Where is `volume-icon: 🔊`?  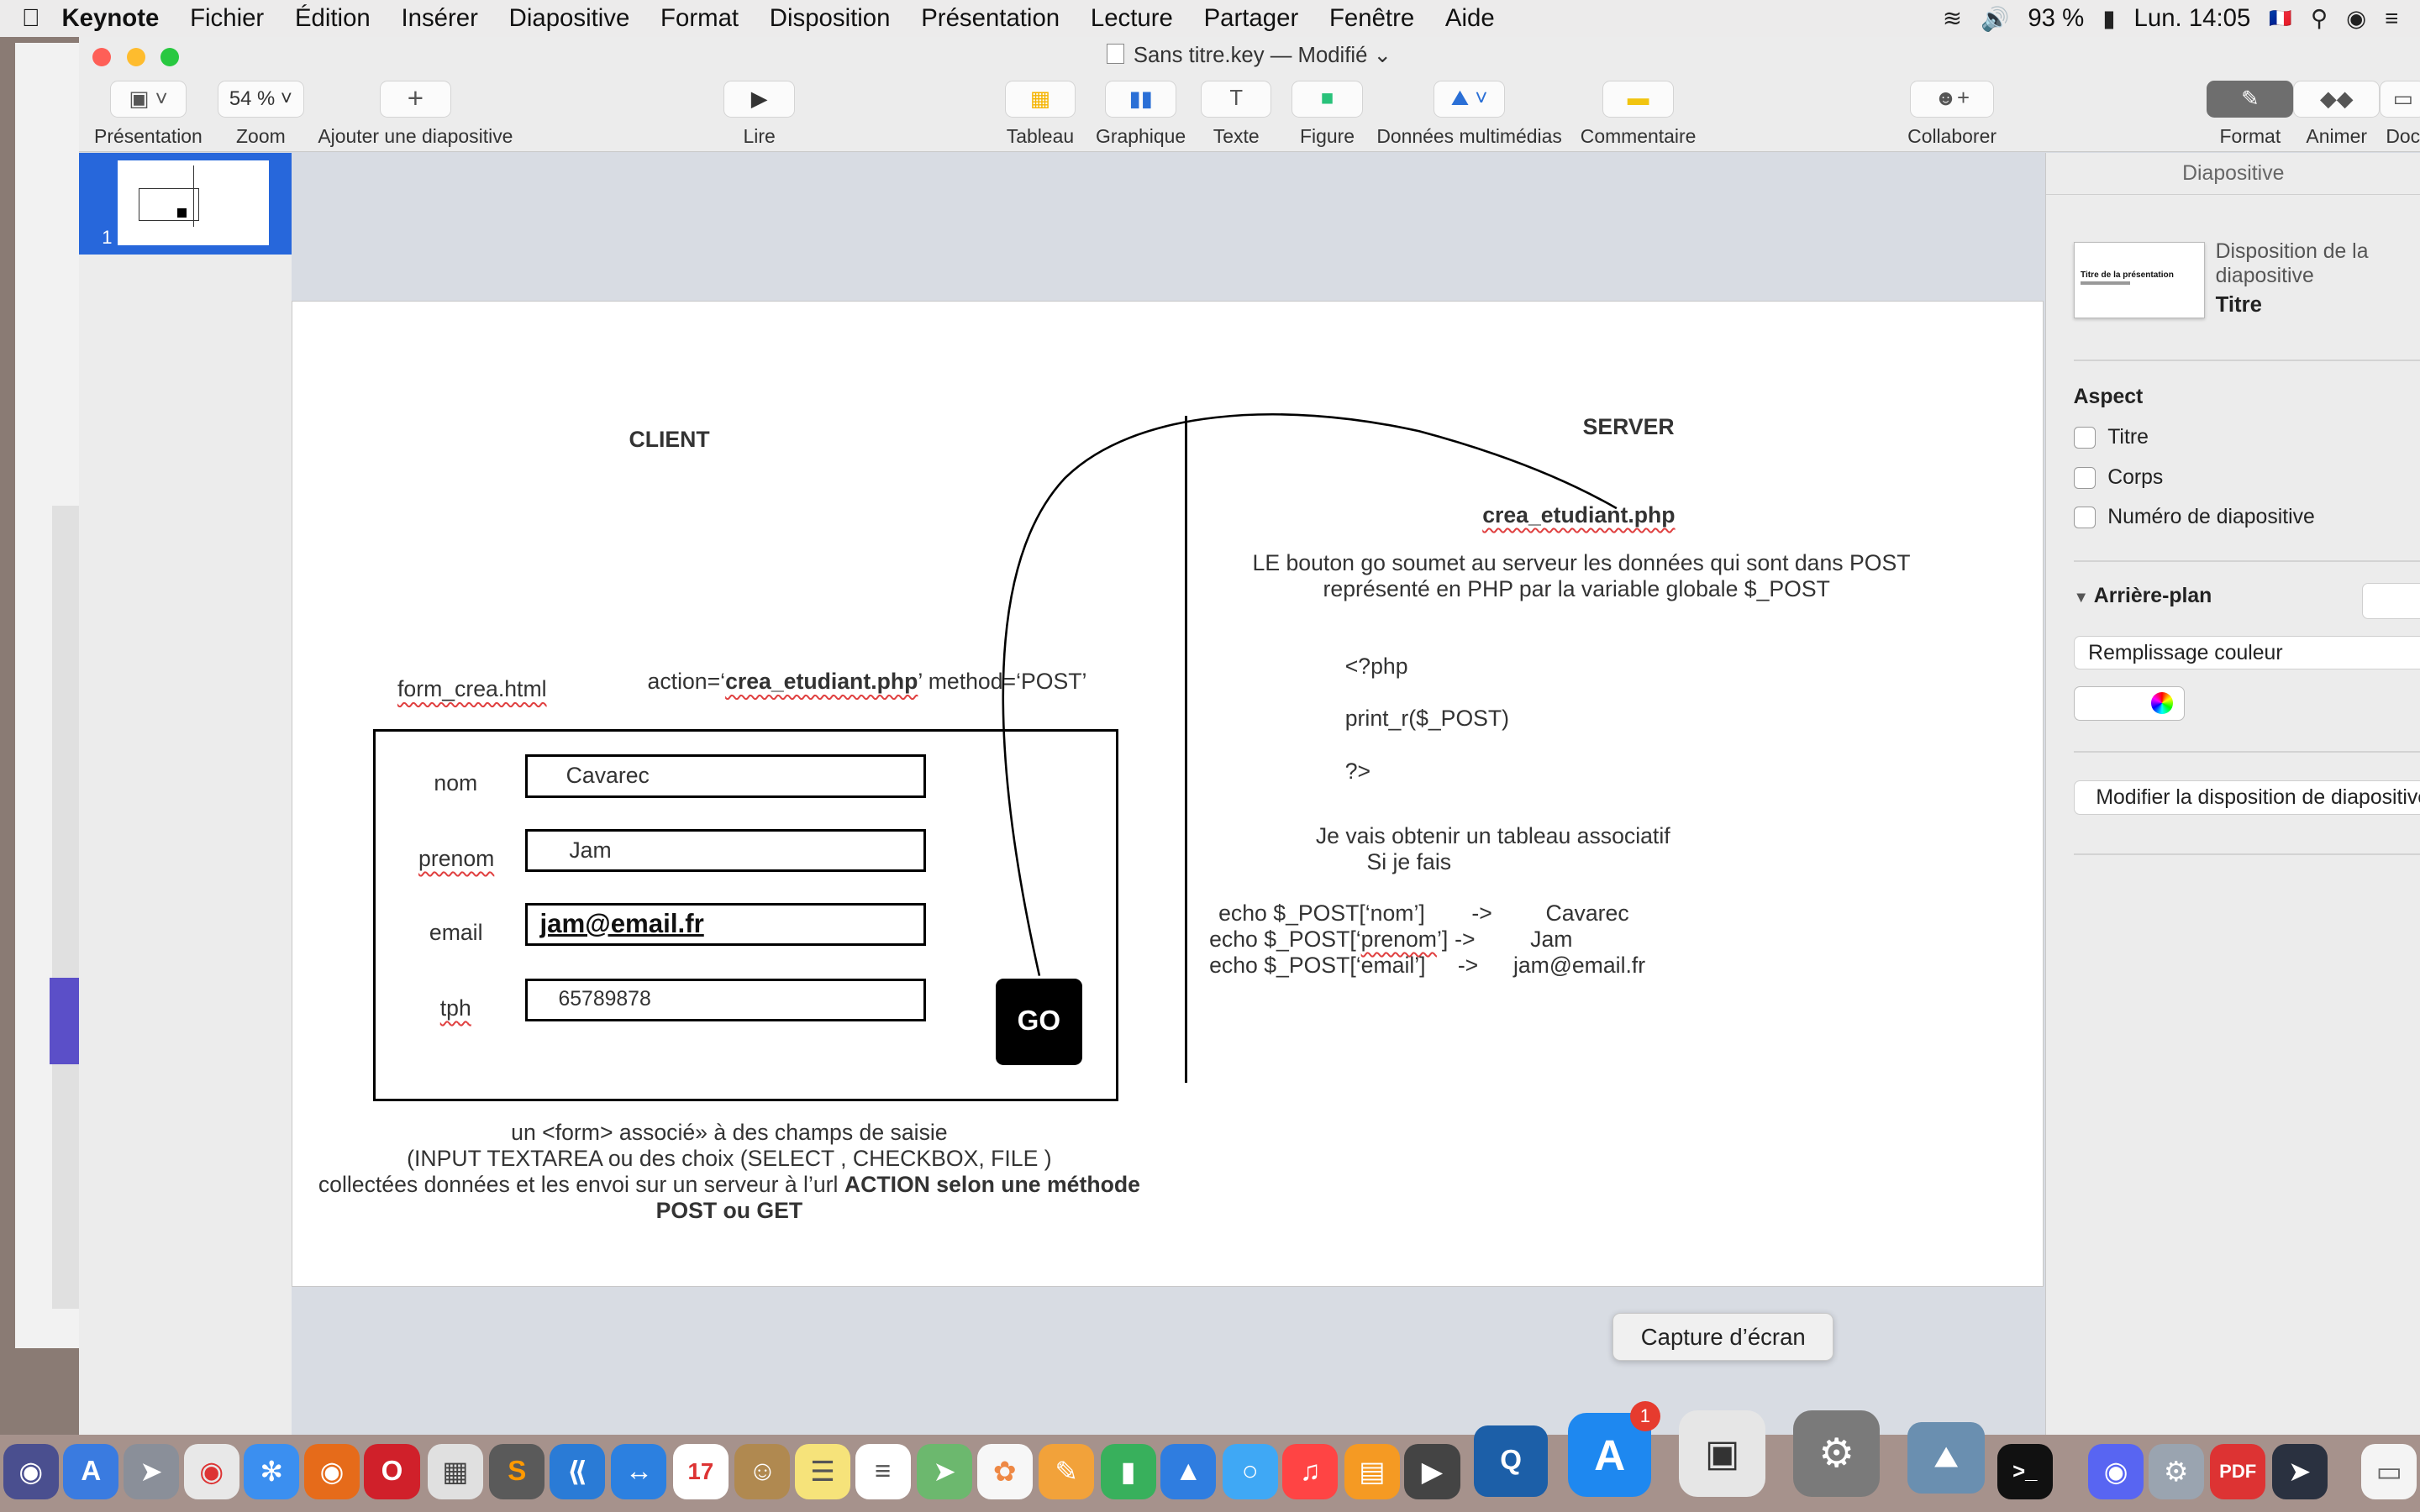
volume-icon: 🔊 is located at coordinates (1995, 19).